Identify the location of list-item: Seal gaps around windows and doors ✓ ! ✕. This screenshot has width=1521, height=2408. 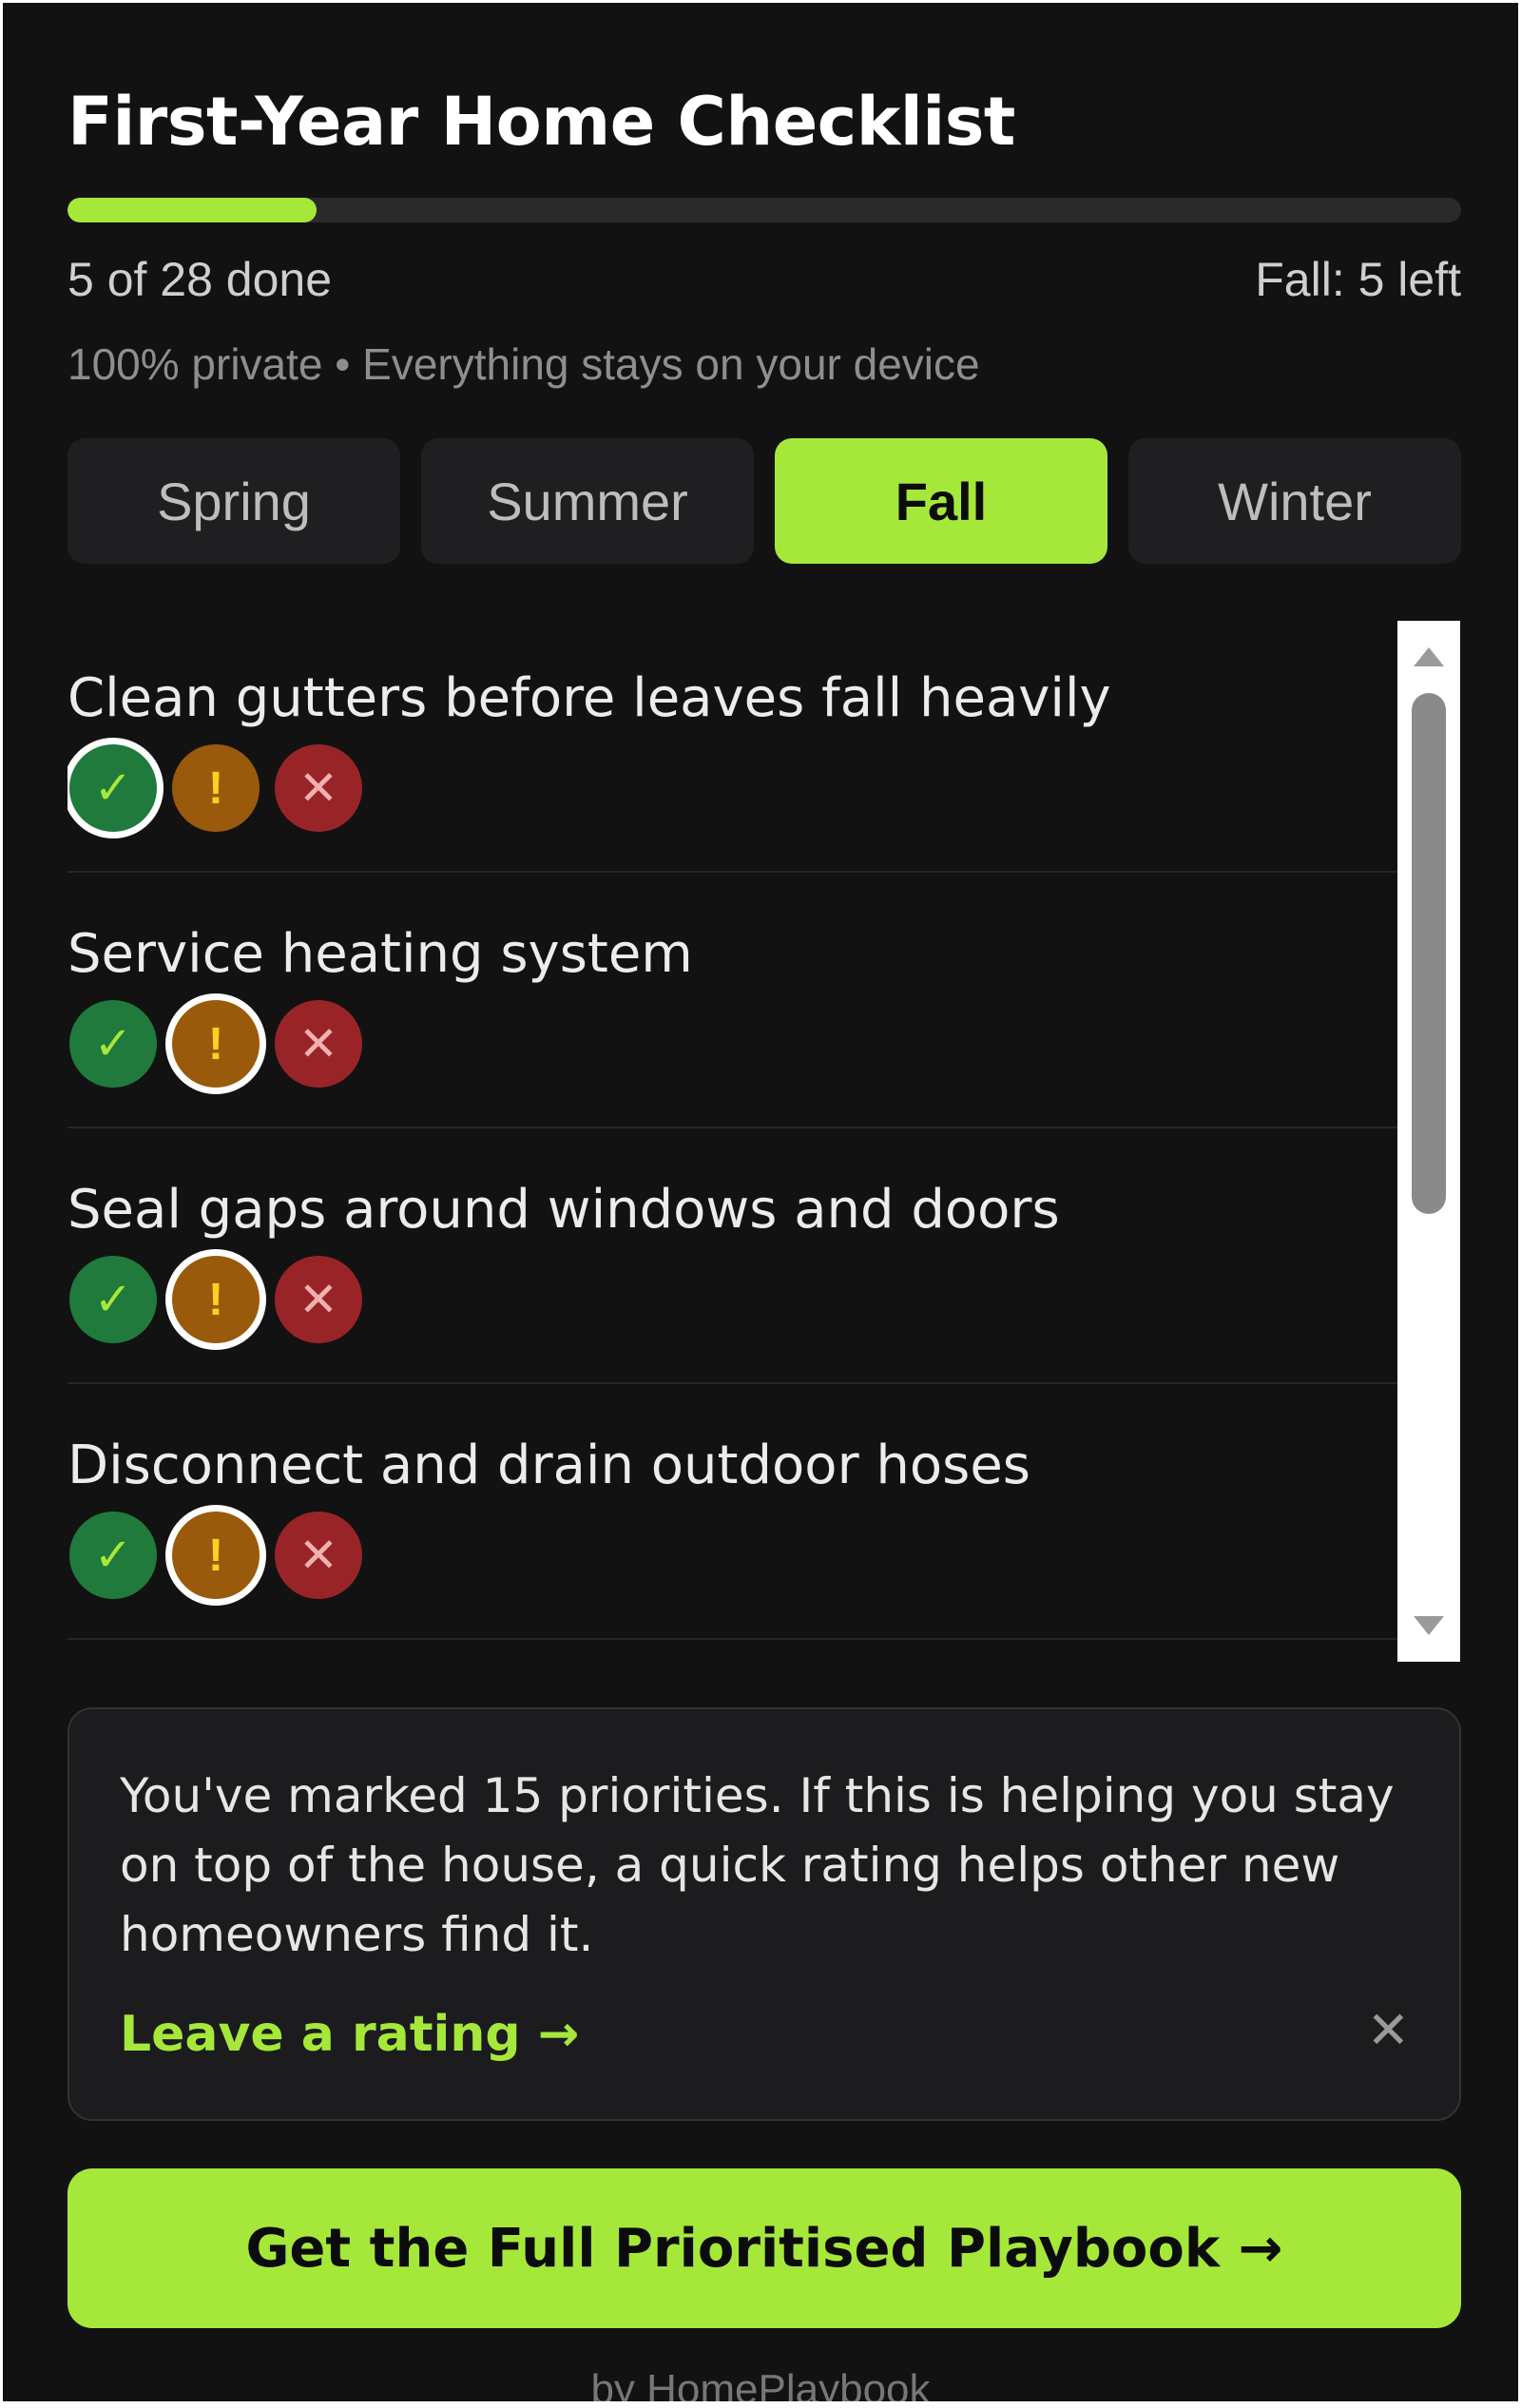
(732, 1256).